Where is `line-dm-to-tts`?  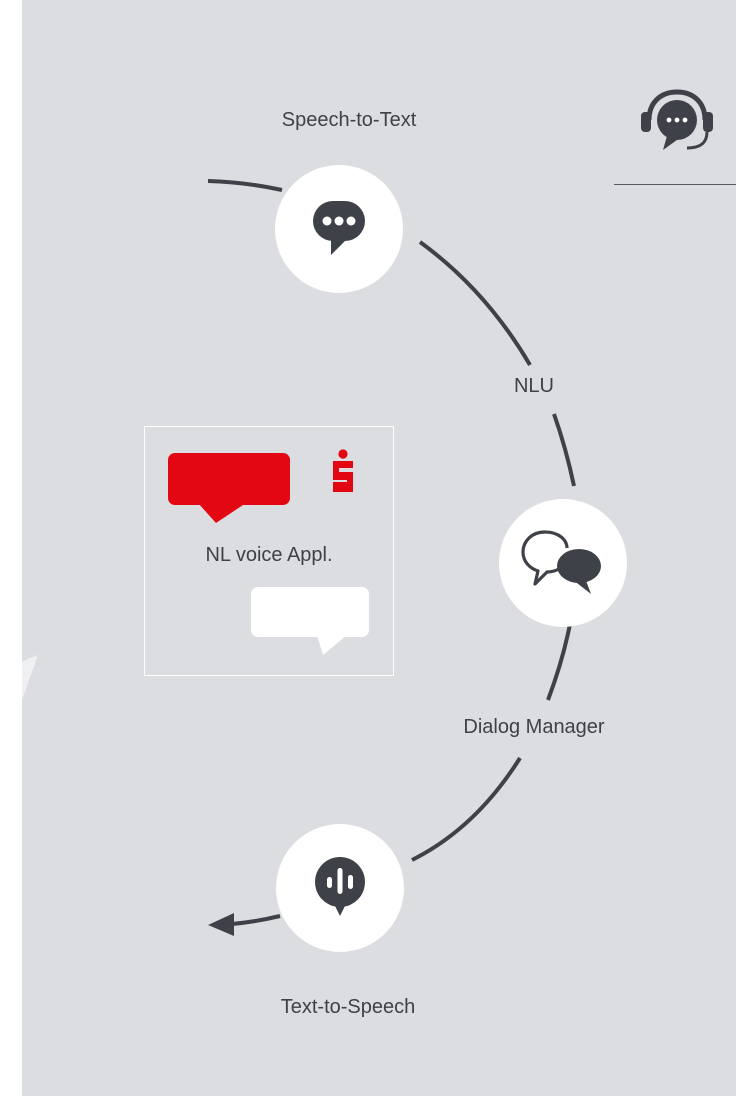 line-dm-to-tts is located at coordinates (466, 809).